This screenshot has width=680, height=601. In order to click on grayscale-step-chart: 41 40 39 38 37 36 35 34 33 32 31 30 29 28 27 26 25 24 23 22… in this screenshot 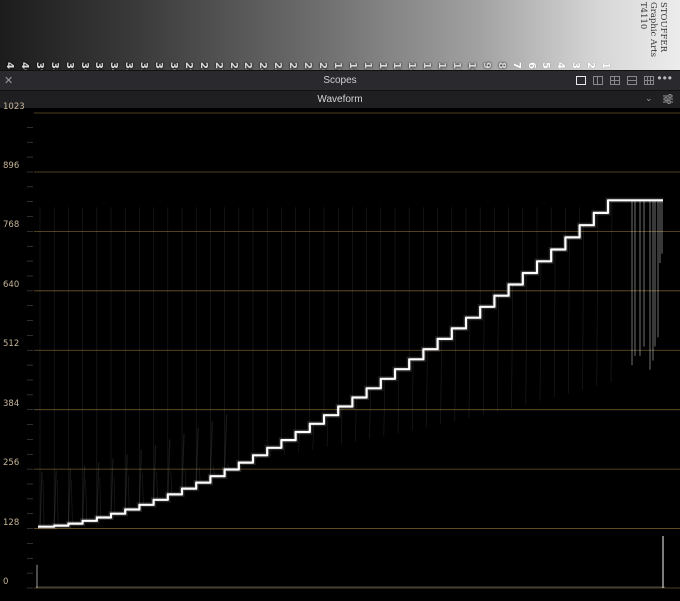, I will do `click(340, 35)`.